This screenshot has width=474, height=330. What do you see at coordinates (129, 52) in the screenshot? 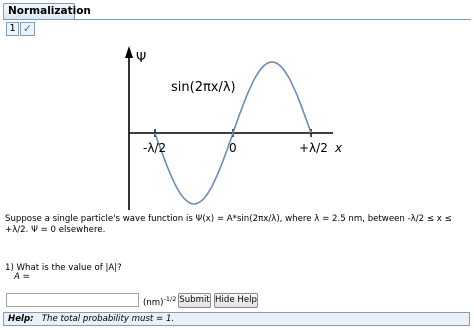
I see `y-axis-arrow-icon` at bounding box center [129, 52].